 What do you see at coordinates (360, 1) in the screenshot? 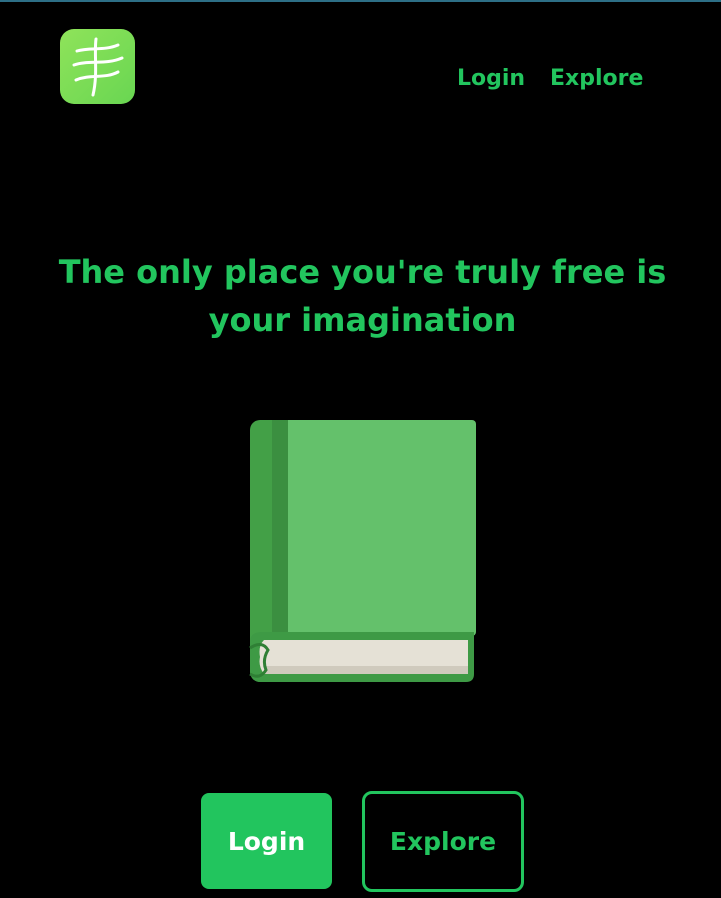
I see `window-top-border` at bounding box center [360, 1].